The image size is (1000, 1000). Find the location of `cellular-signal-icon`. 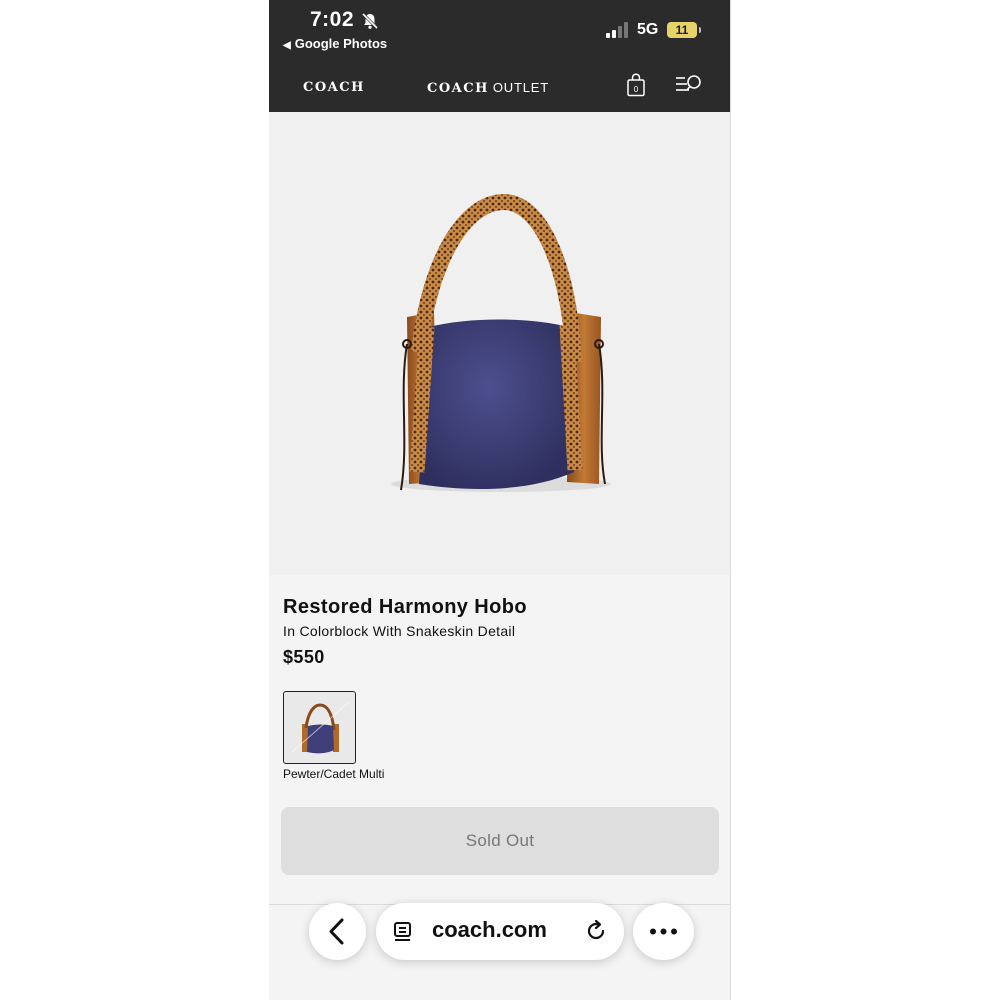

cellular-signal-icon is located at coordinates (617, 30).